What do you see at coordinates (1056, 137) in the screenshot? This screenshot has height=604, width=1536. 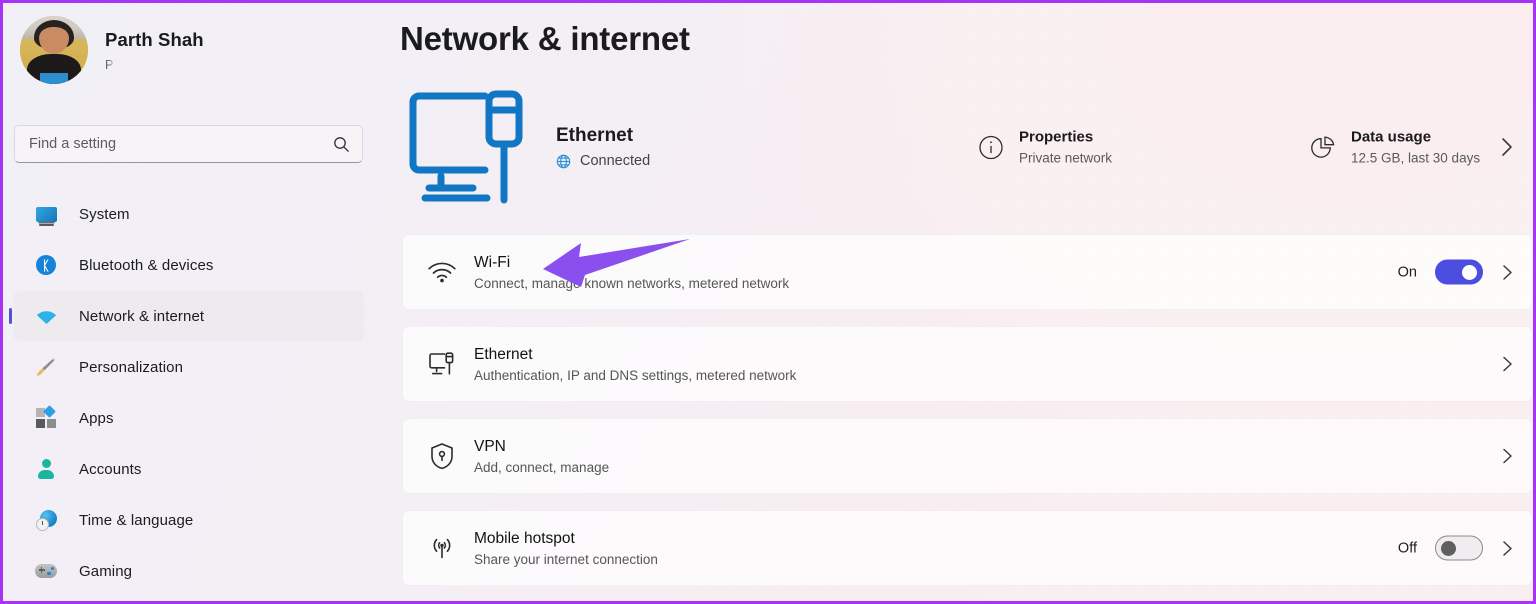 I see `hero-action-title: Properties` at bounding box center [1056, 137].